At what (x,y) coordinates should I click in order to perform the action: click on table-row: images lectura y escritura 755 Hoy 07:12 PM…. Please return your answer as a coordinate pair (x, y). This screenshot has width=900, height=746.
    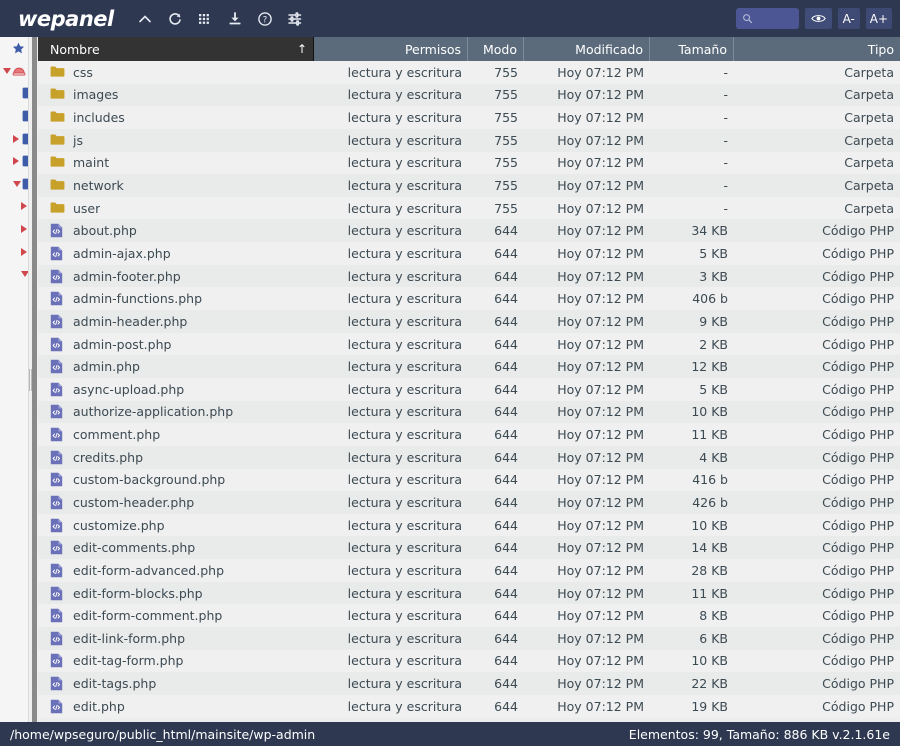
    Looking at the image, I should click on (469, 95).